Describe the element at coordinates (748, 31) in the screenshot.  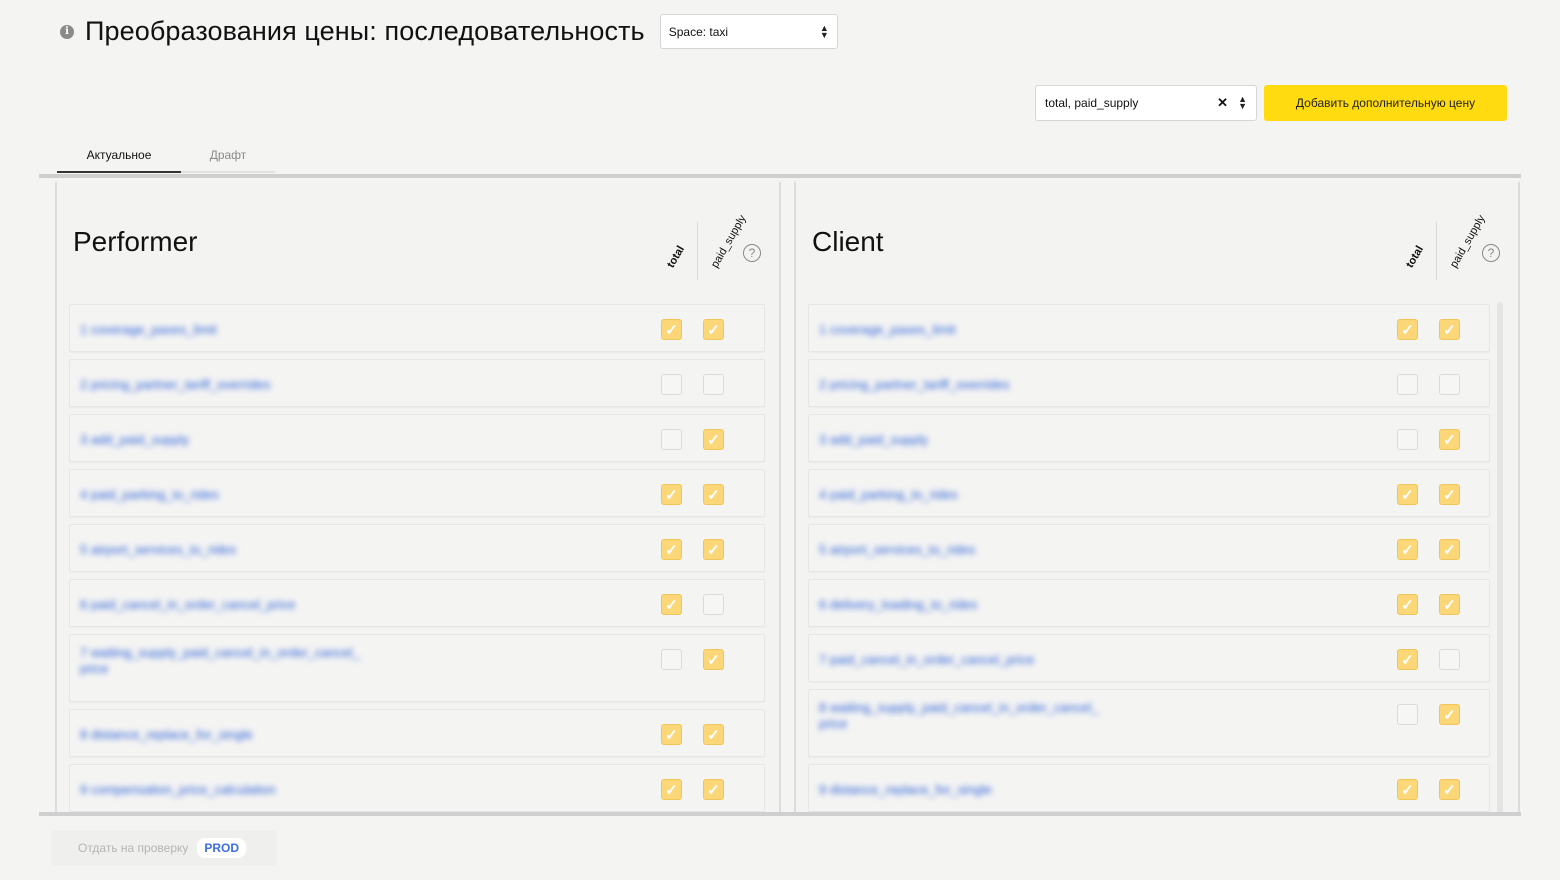
I see `space-select: Space: taxi ▲ ▼` at that location.